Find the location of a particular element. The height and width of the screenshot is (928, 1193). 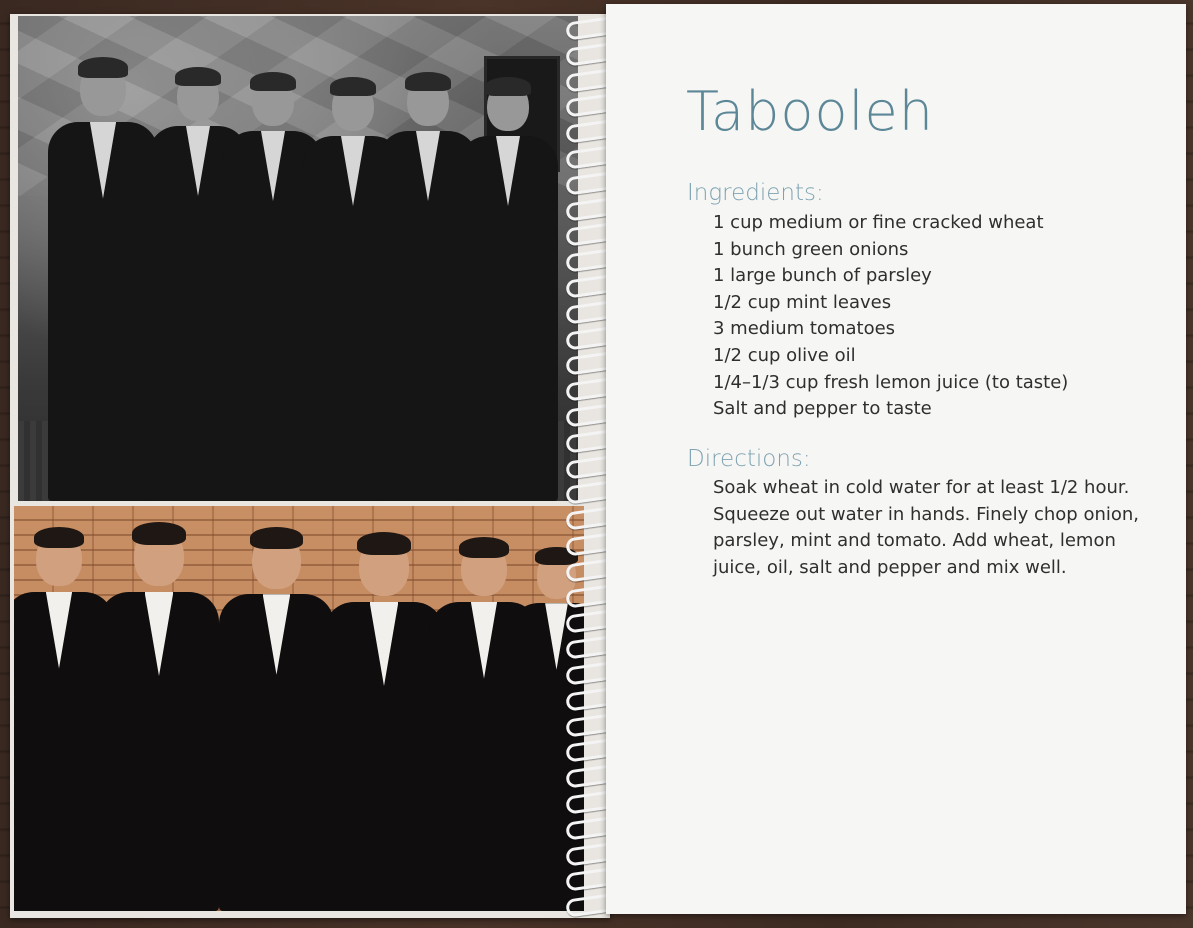

ingredient-item: 1 bunch green onions is located at coordinates (811, 249).